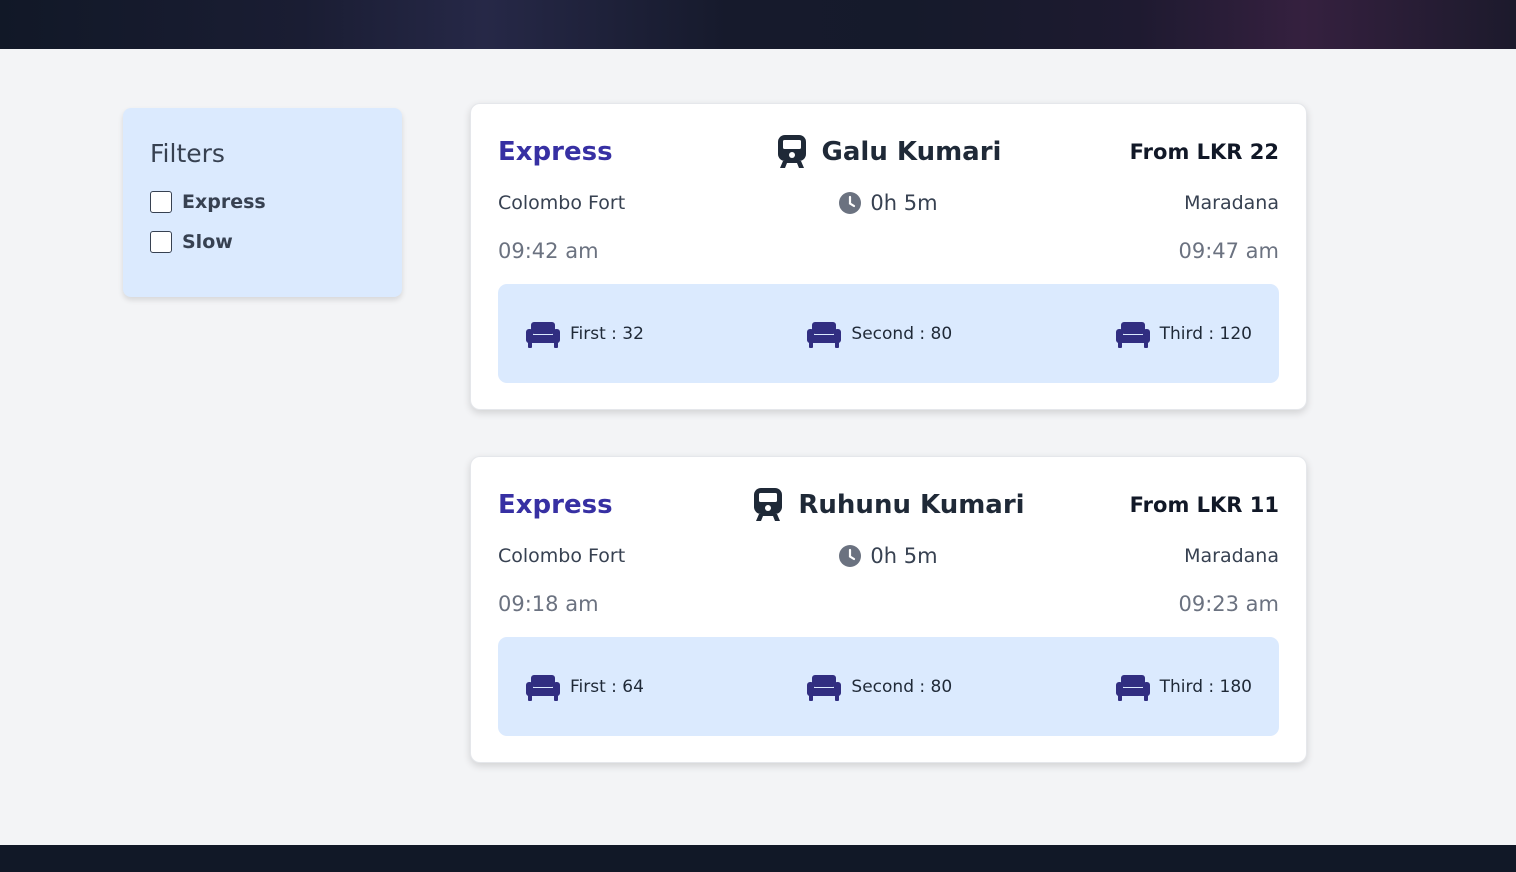  Describe the element at coordinates (548, 251) in the screenshot. I see `departure-time: 09:42 am` at that location.